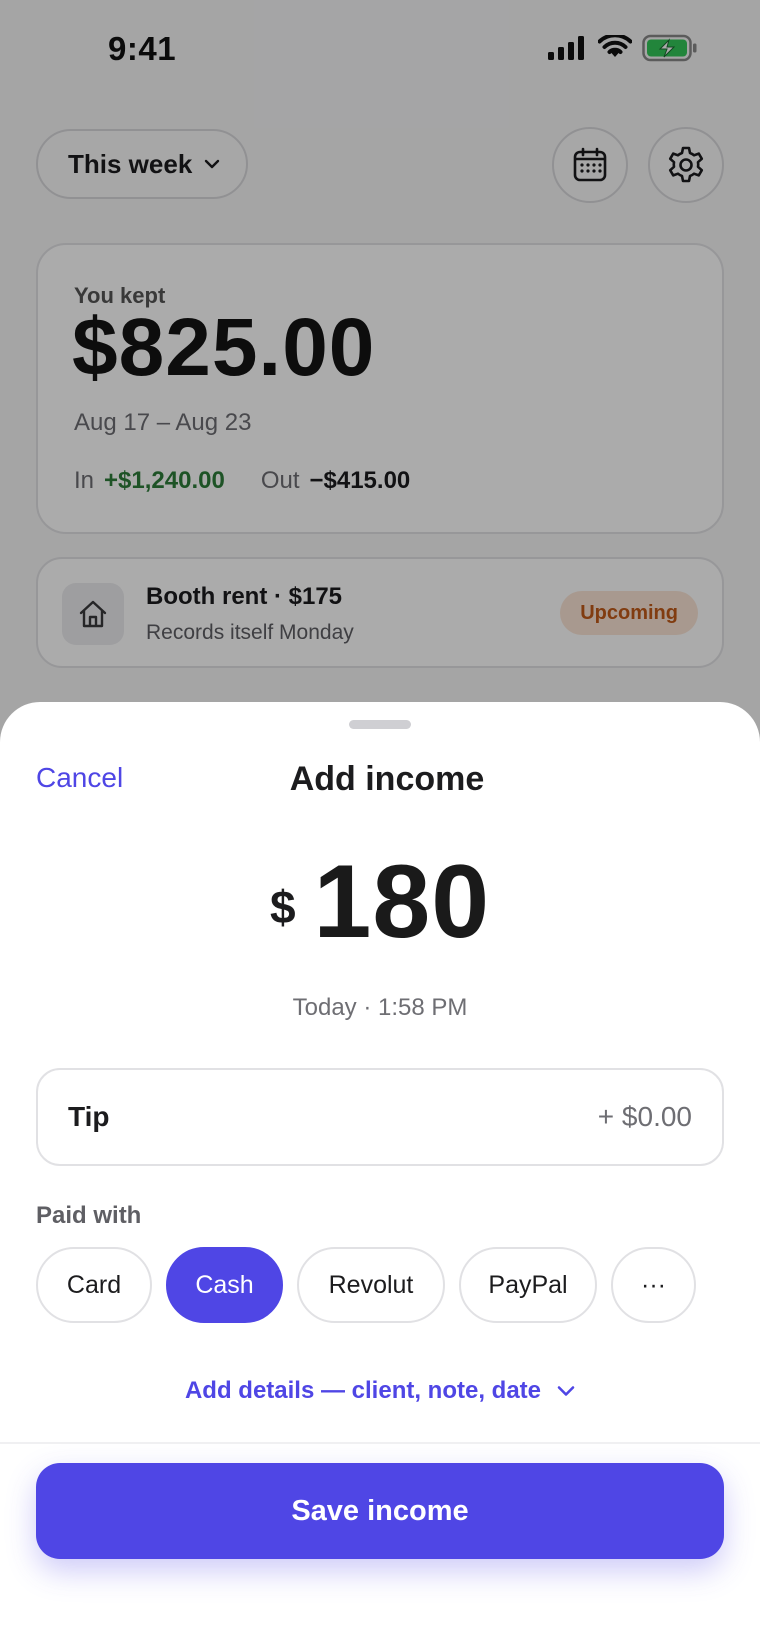 This screenshot has width=760, height=1647. What do you see at coordinates (380, 1443) in the screenshot?
I see `divider` at bounding box center [380, 1443].